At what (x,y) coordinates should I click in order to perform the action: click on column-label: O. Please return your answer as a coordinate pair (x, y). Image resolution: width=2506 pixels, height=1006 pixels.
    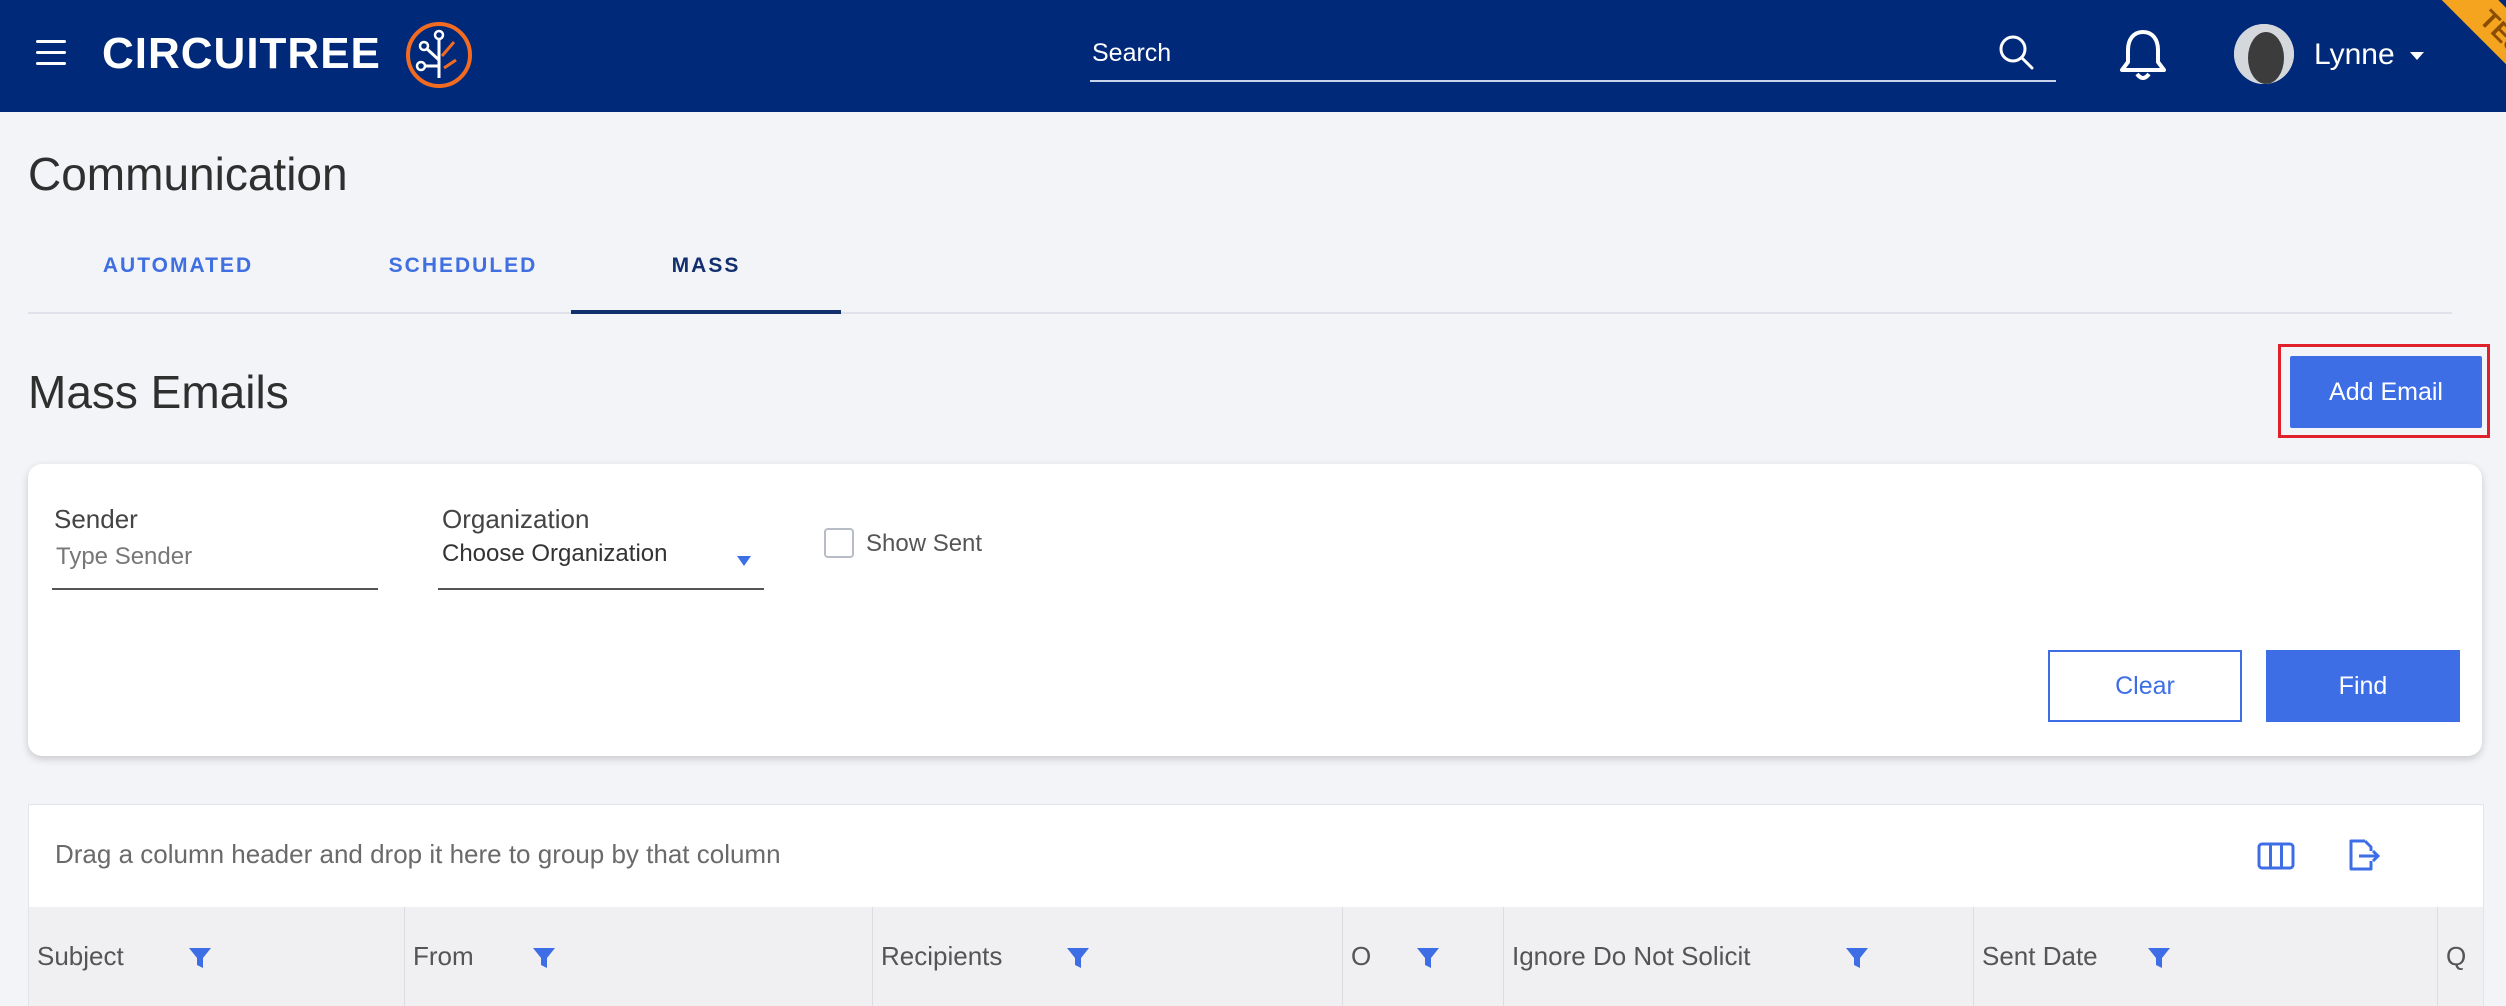
    Looking at the image, I should click on (1361, 956).